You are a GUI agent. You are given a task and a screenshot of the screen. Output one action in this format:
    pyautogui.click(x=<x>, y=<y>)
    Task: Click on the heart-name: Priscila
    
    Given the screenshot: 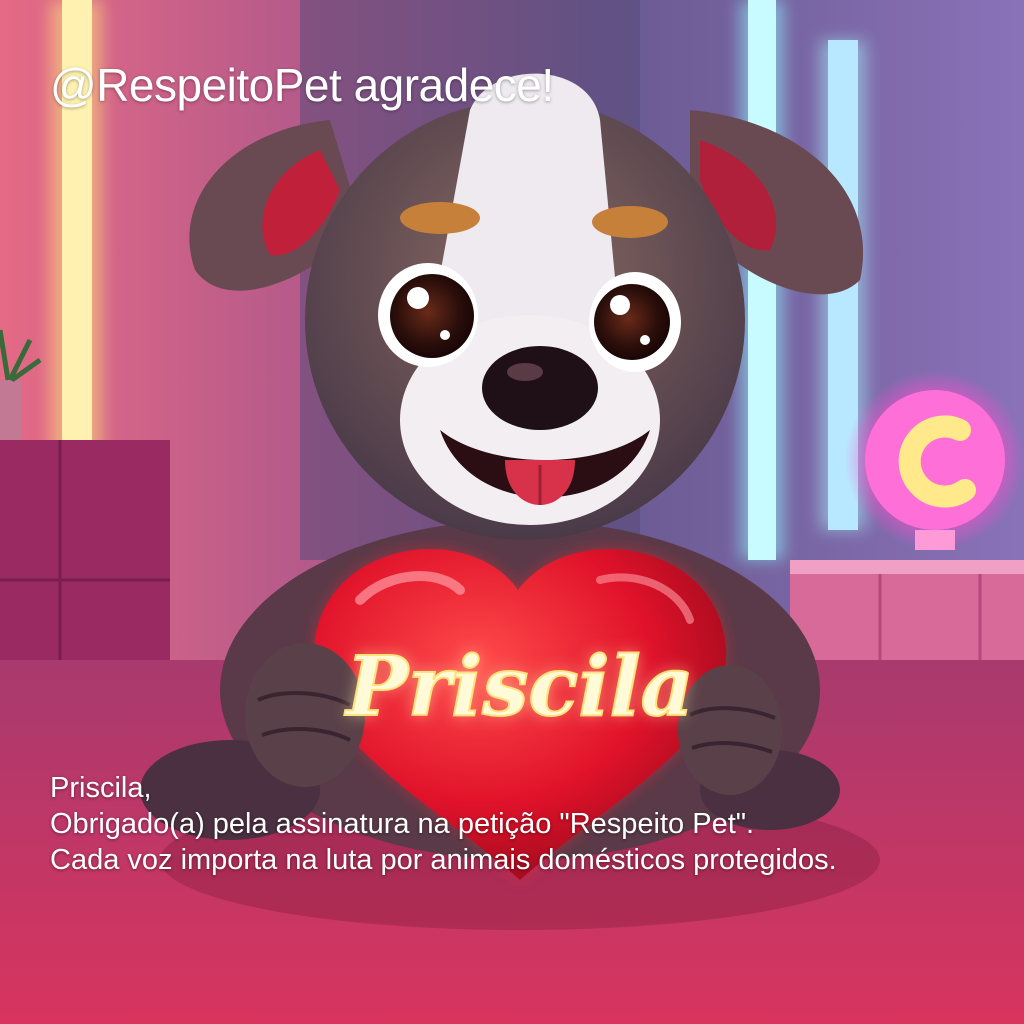 What is the action you would take?
    pyautogui.click(x=519, y=687)
    